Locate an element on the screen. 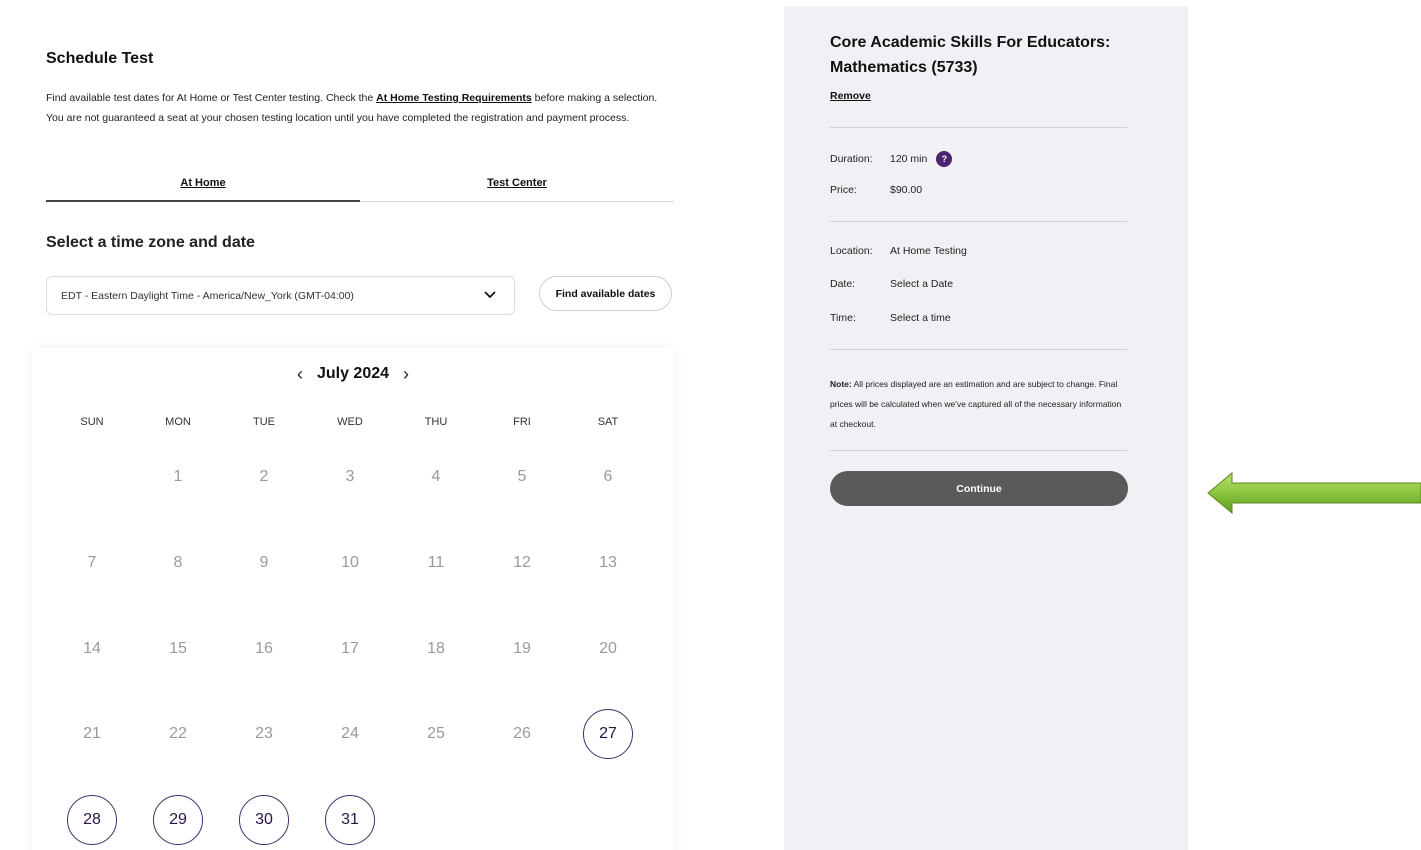  calendar-day: 1 is located at coordinates (178, 476).